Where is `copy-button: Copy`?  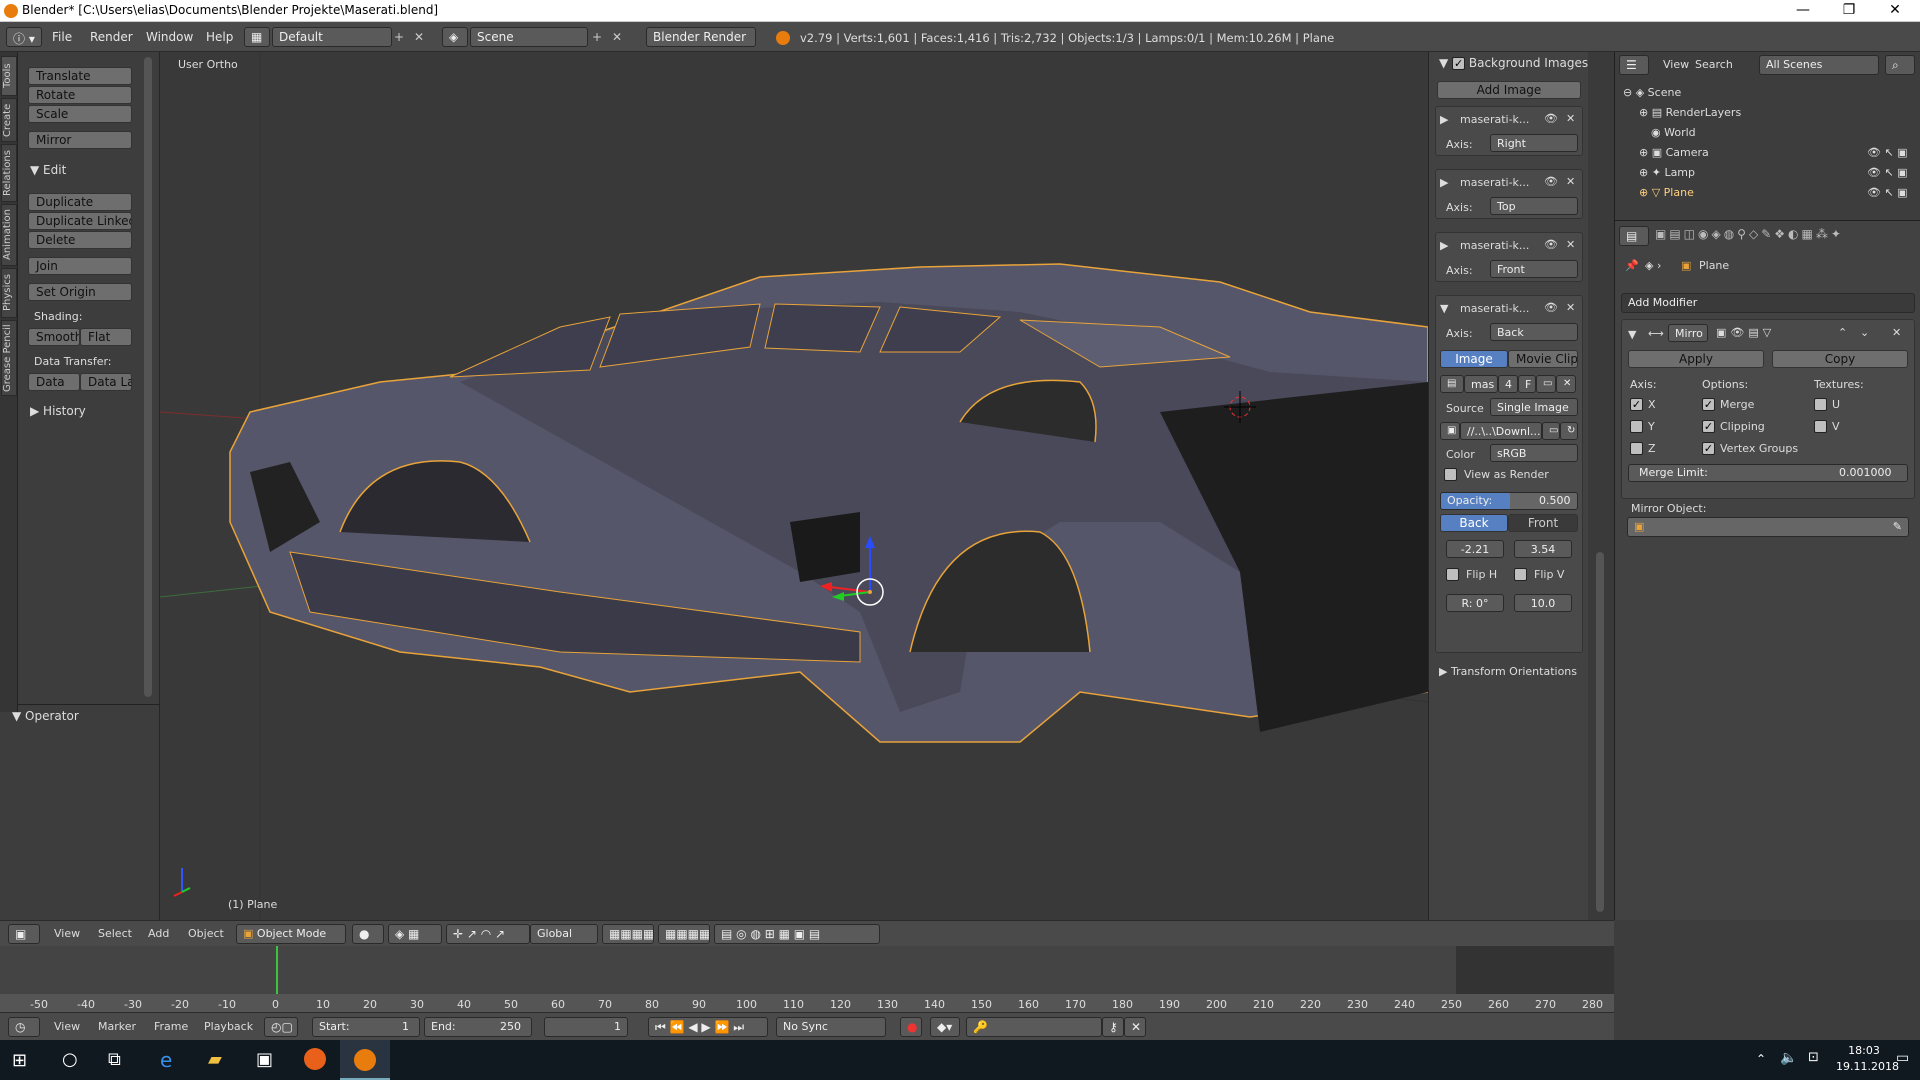
copy-button: Copy is located at coordinates (1840, 359).